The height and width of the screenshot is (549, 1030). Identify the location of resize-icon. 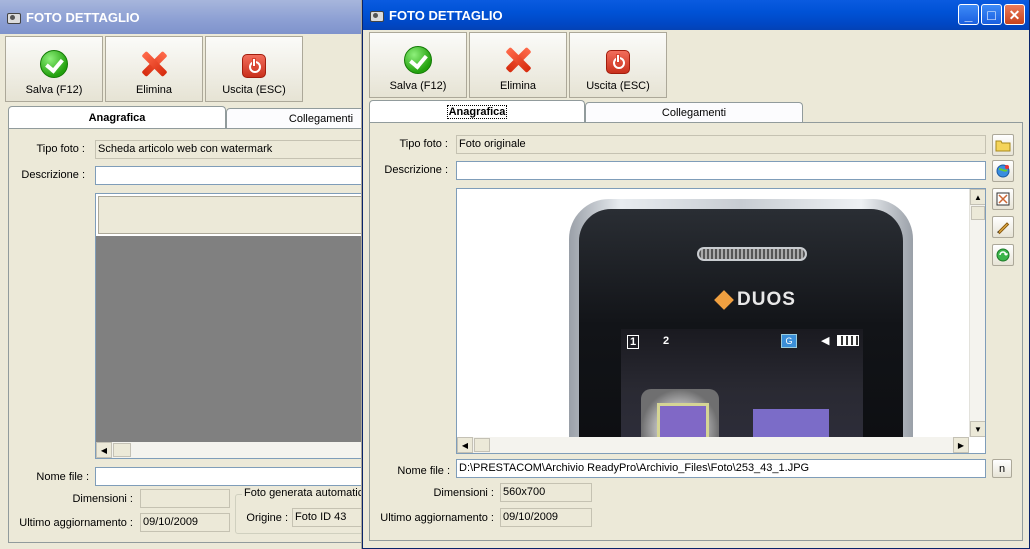
(1003, 199).